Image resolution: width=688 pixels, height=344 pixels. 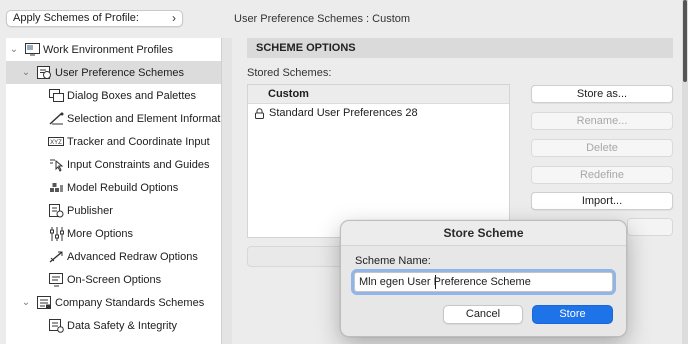 I want to click on profiles-icon, so click(x=32, y=49).